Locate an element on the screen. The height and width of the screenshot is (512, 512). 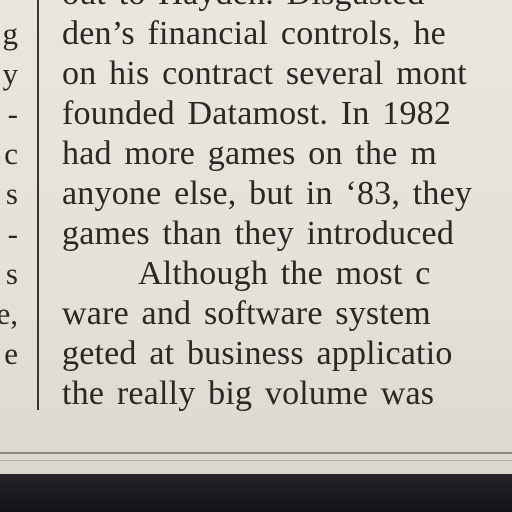
column-divider is located at coordinates (38, 205).